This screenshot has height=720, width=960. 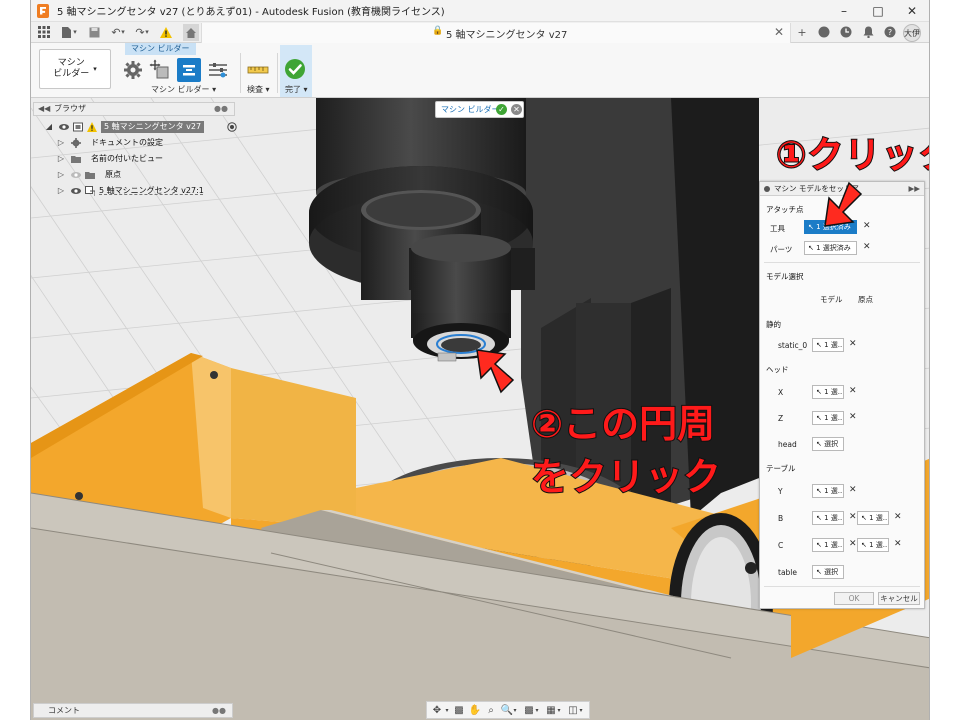 I want to click on clear-c-axis-origin-icon: ✕, so click(x=898, y=544).